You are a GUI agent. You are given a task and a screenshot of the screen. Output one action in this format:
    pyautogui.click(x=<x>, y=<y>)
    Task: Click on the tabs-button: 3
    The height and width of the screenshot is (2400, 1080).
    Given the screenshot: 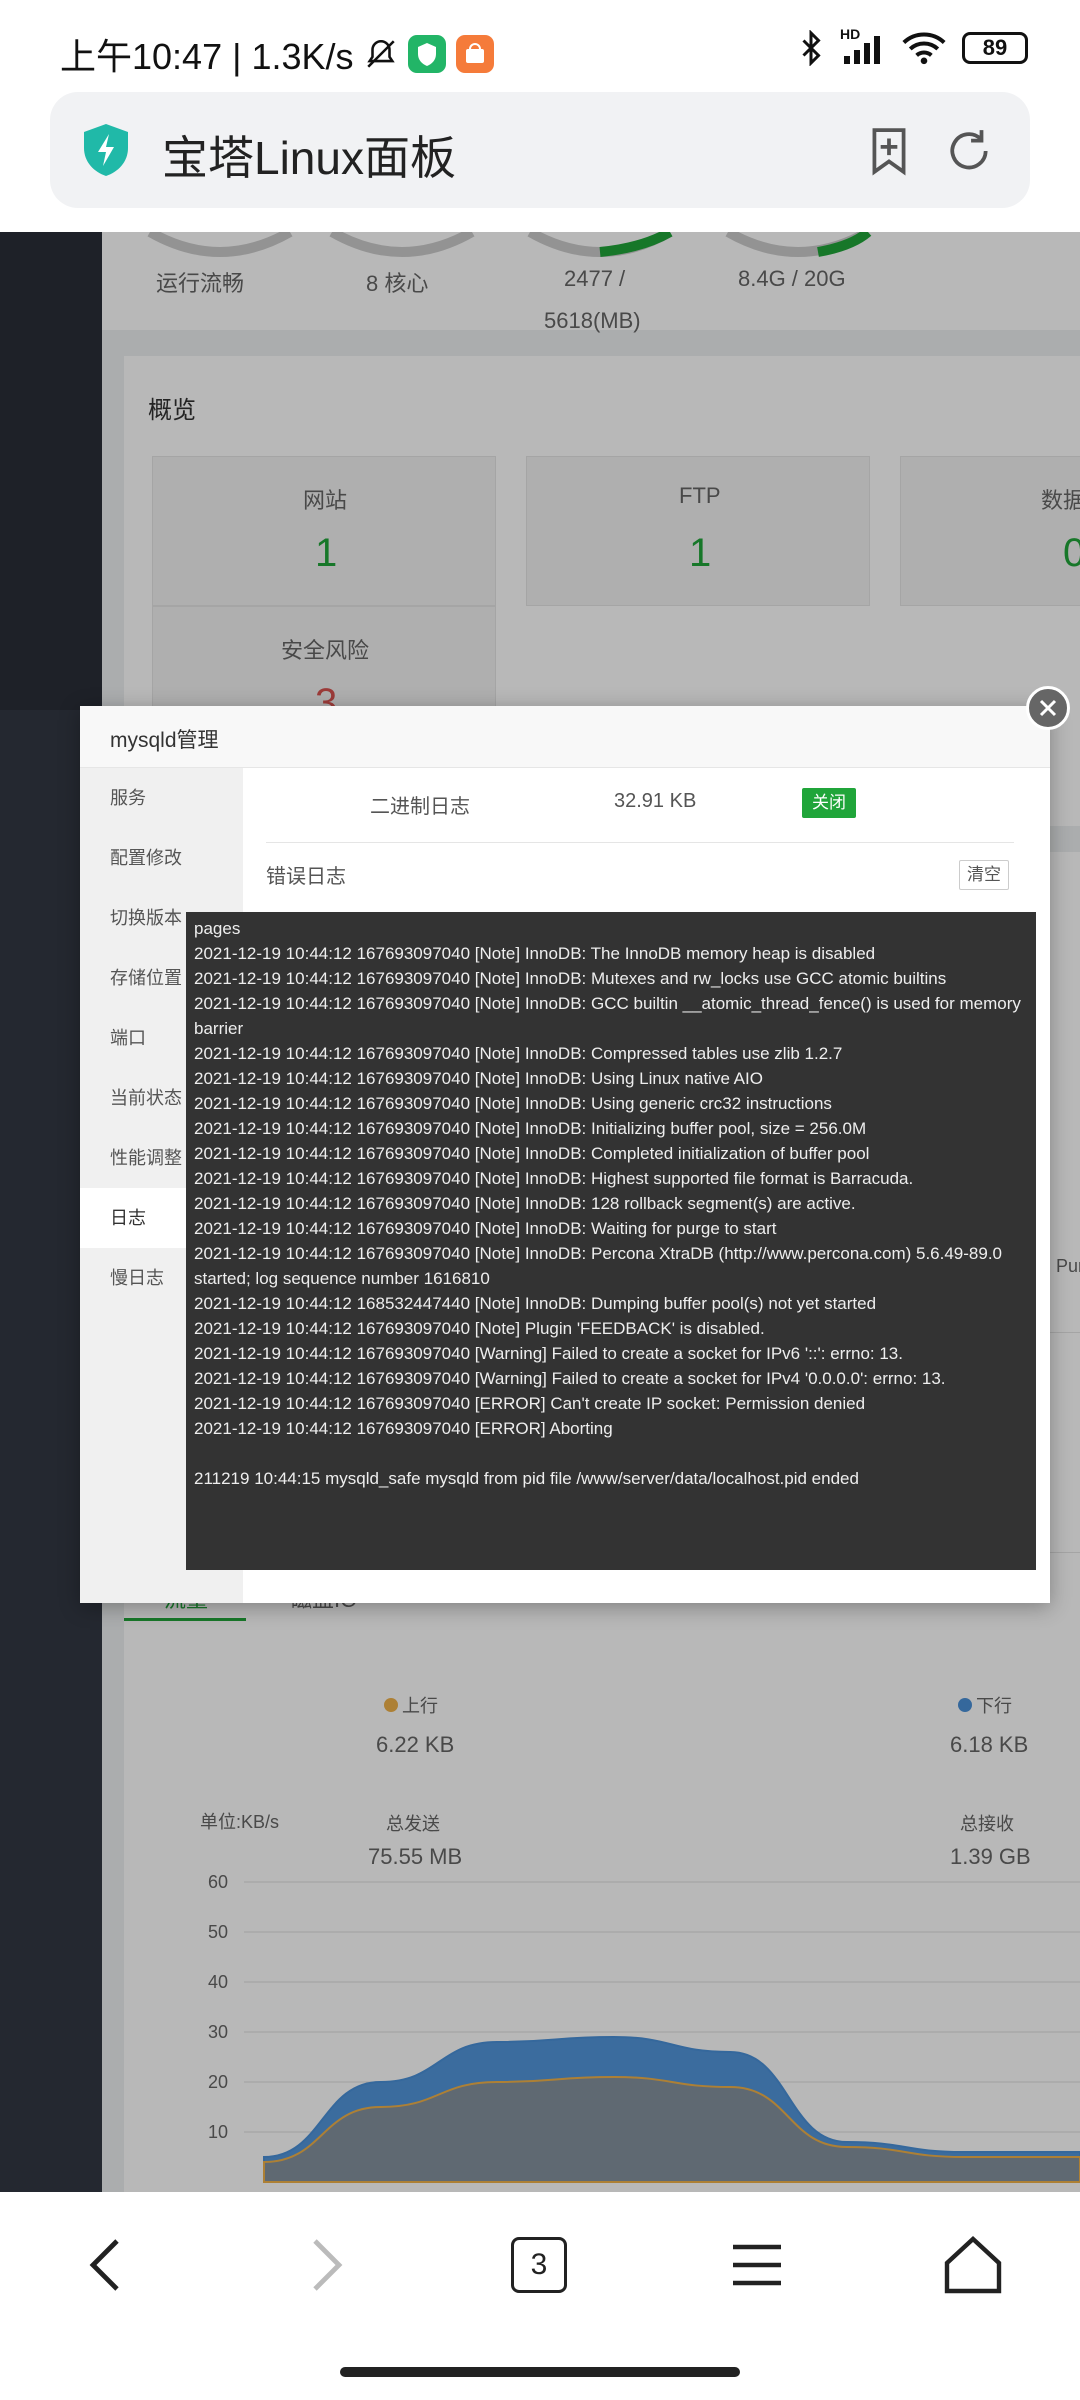 What is the action you would take?
    pyautogui.click(x=539, y=2265)
    